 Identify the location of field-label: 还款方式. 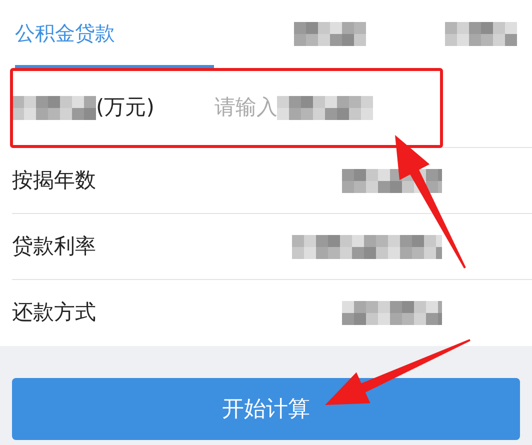
(54, 312).